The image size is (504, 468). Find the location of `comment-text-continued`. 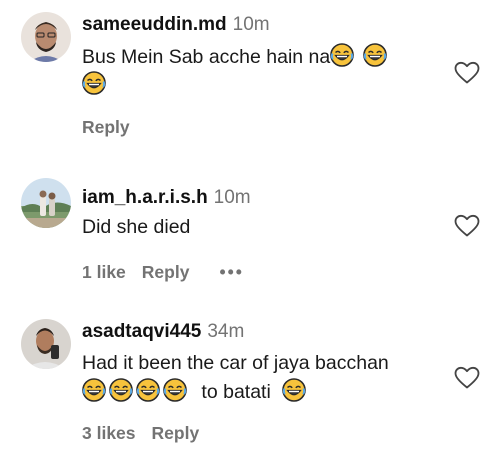

comment-text-continued is located at coordinates (263, 85).